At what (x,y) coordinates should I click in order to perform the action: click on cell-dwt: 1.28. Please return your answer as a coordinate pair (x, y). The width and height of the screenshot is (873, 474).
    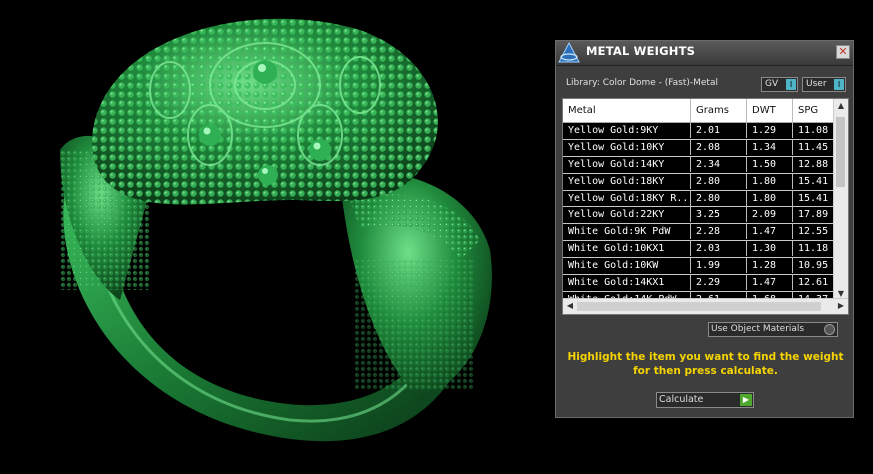
    Looking at the image, I should click on (770, 266).